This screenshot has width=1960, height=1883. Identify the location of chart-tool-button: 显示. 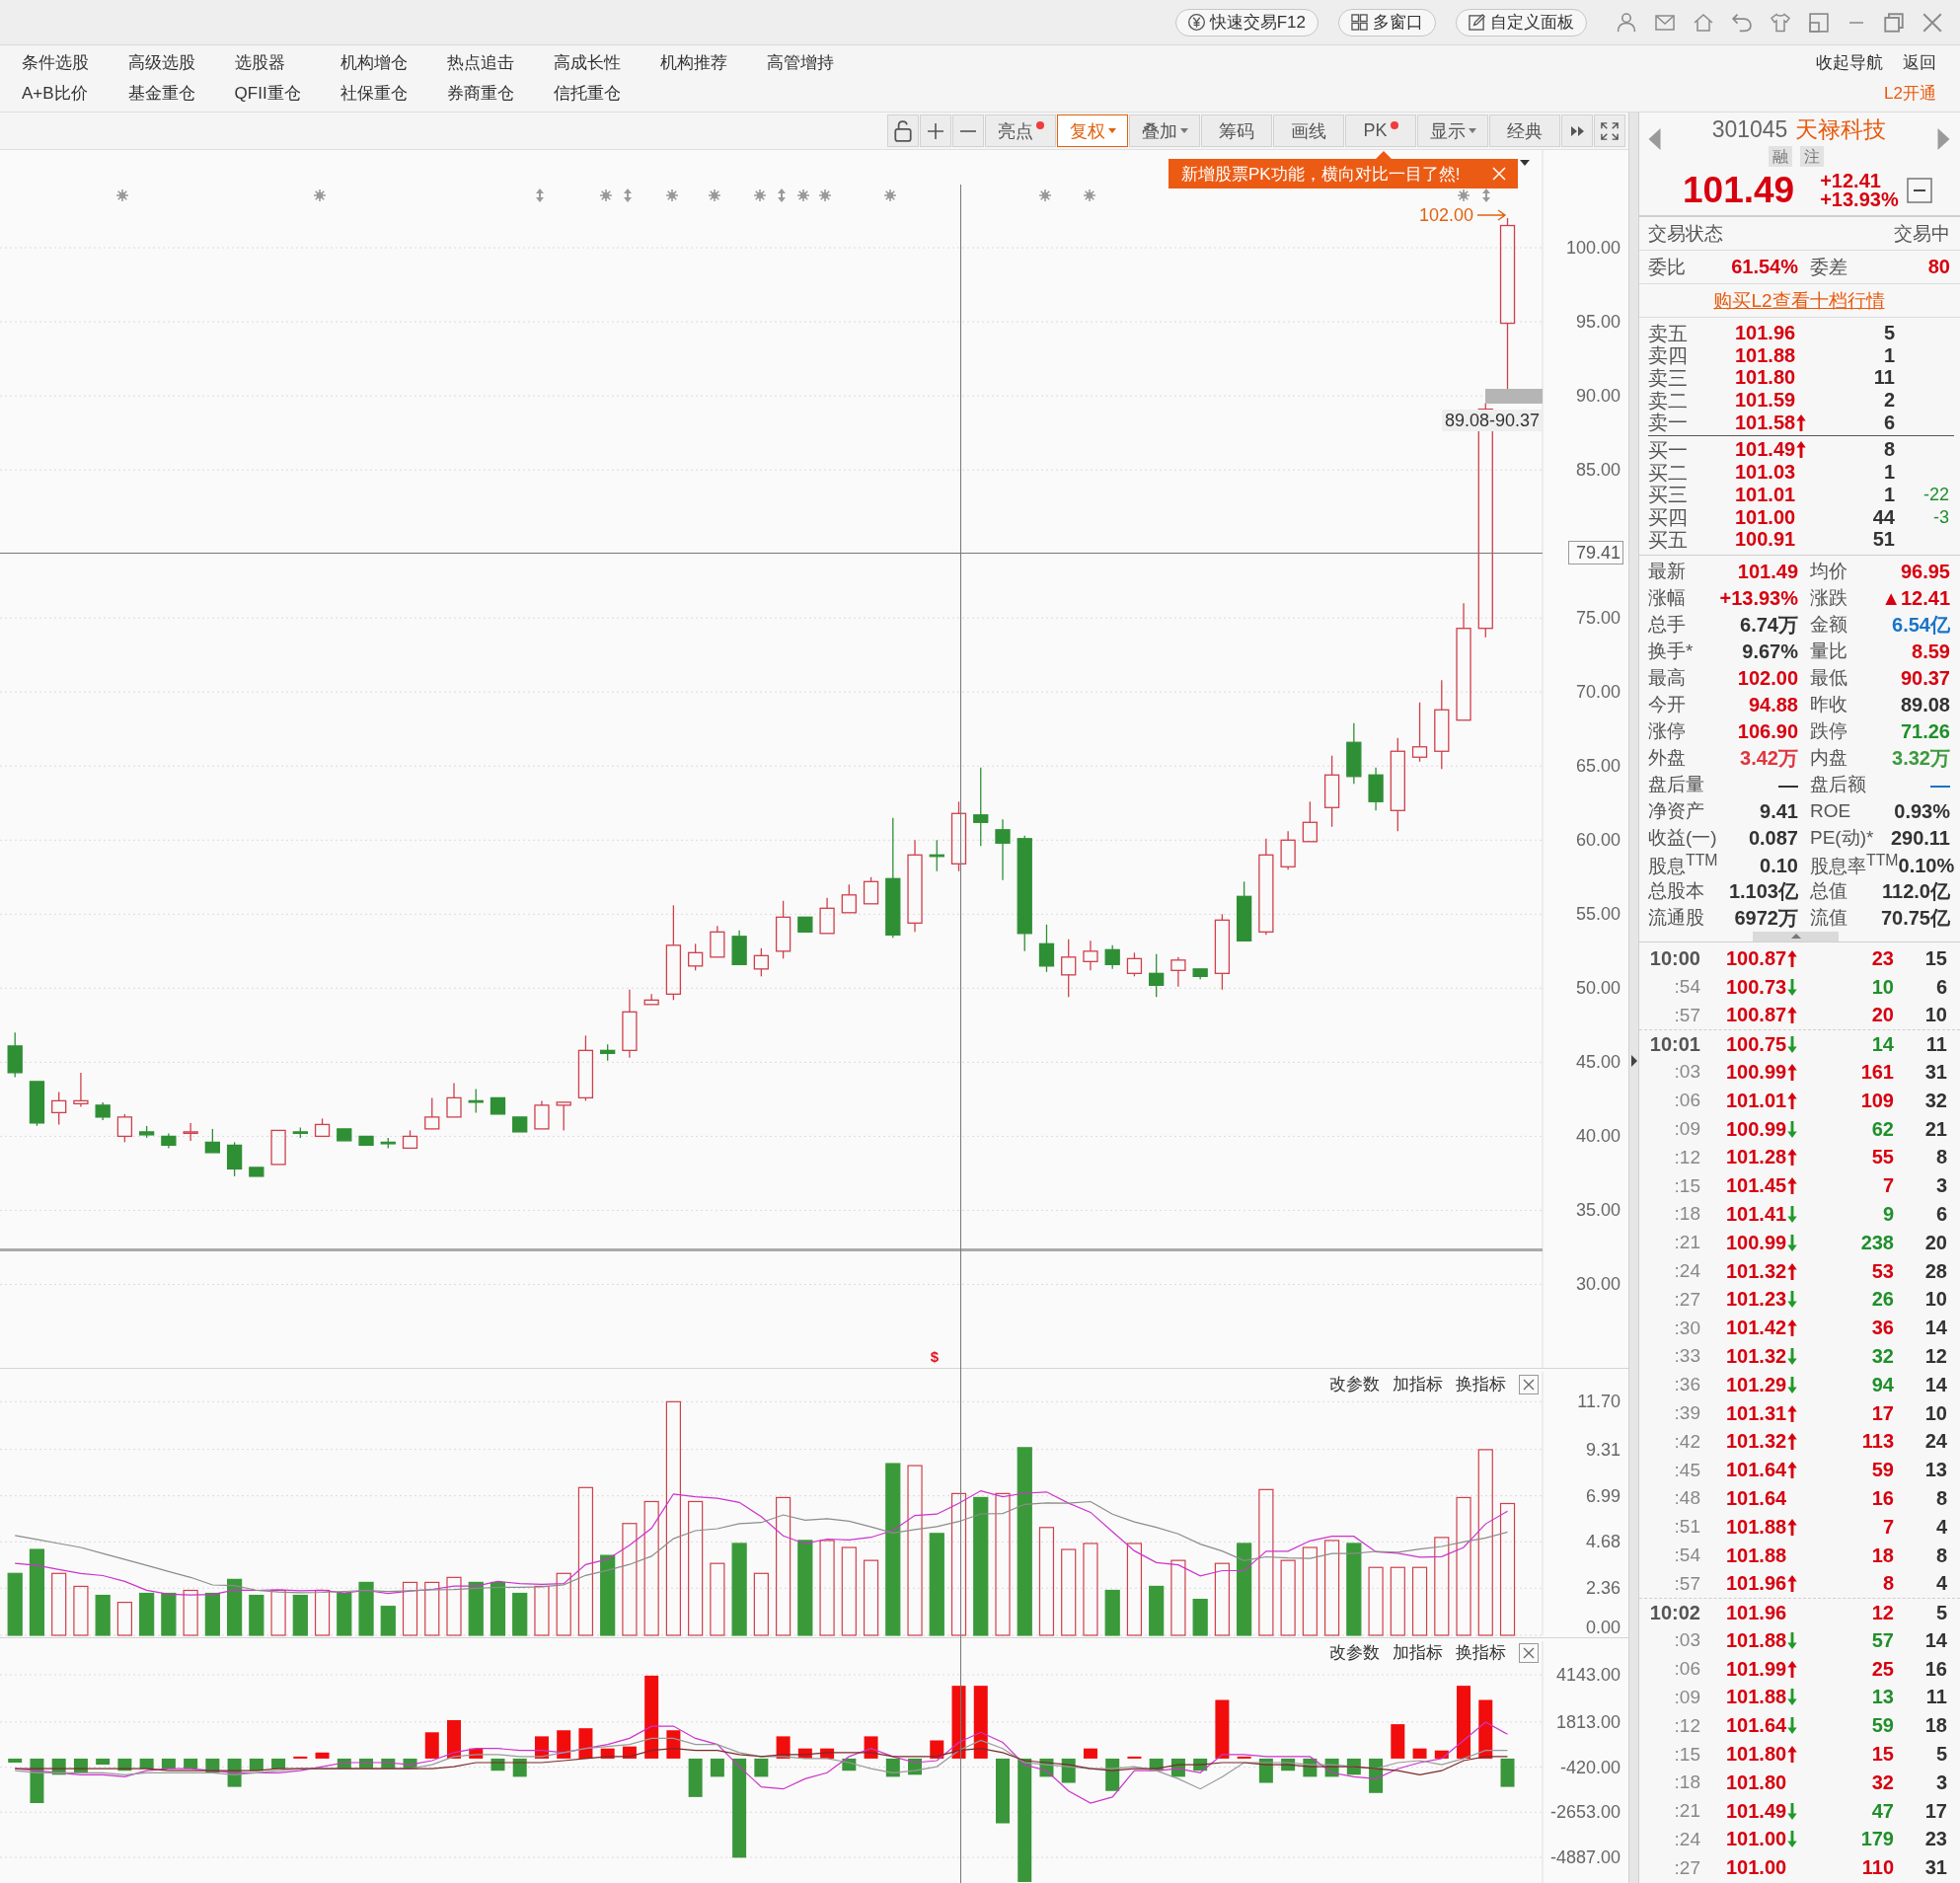
(1452, 130).